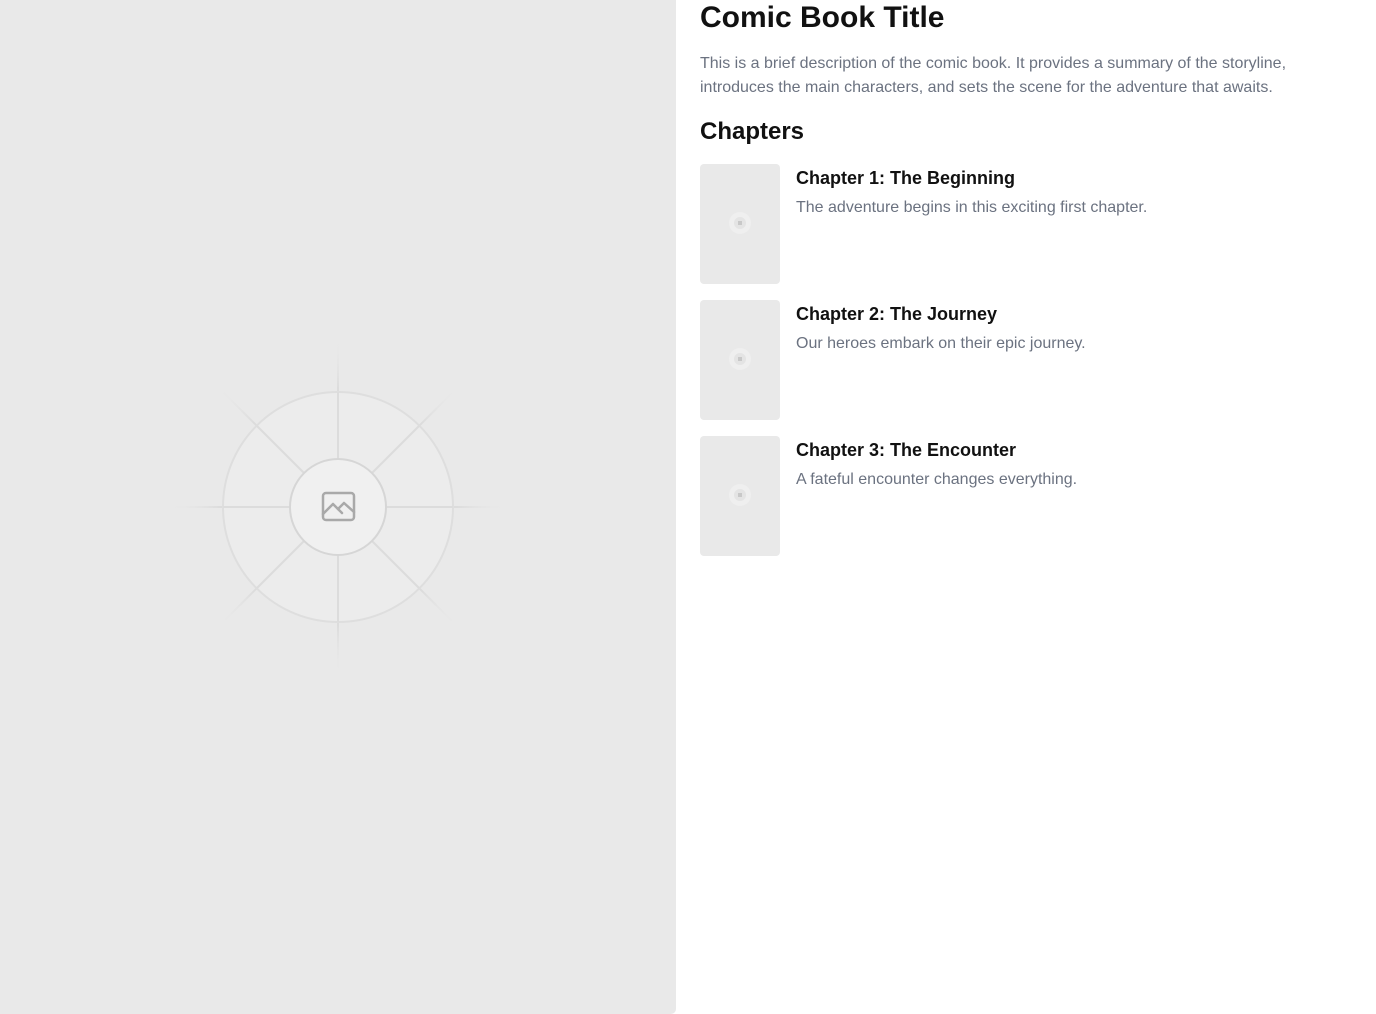 This screenshot has width=1376, height=1014. I want to click on comic-title: Comic Book Title, so click(822, 17).